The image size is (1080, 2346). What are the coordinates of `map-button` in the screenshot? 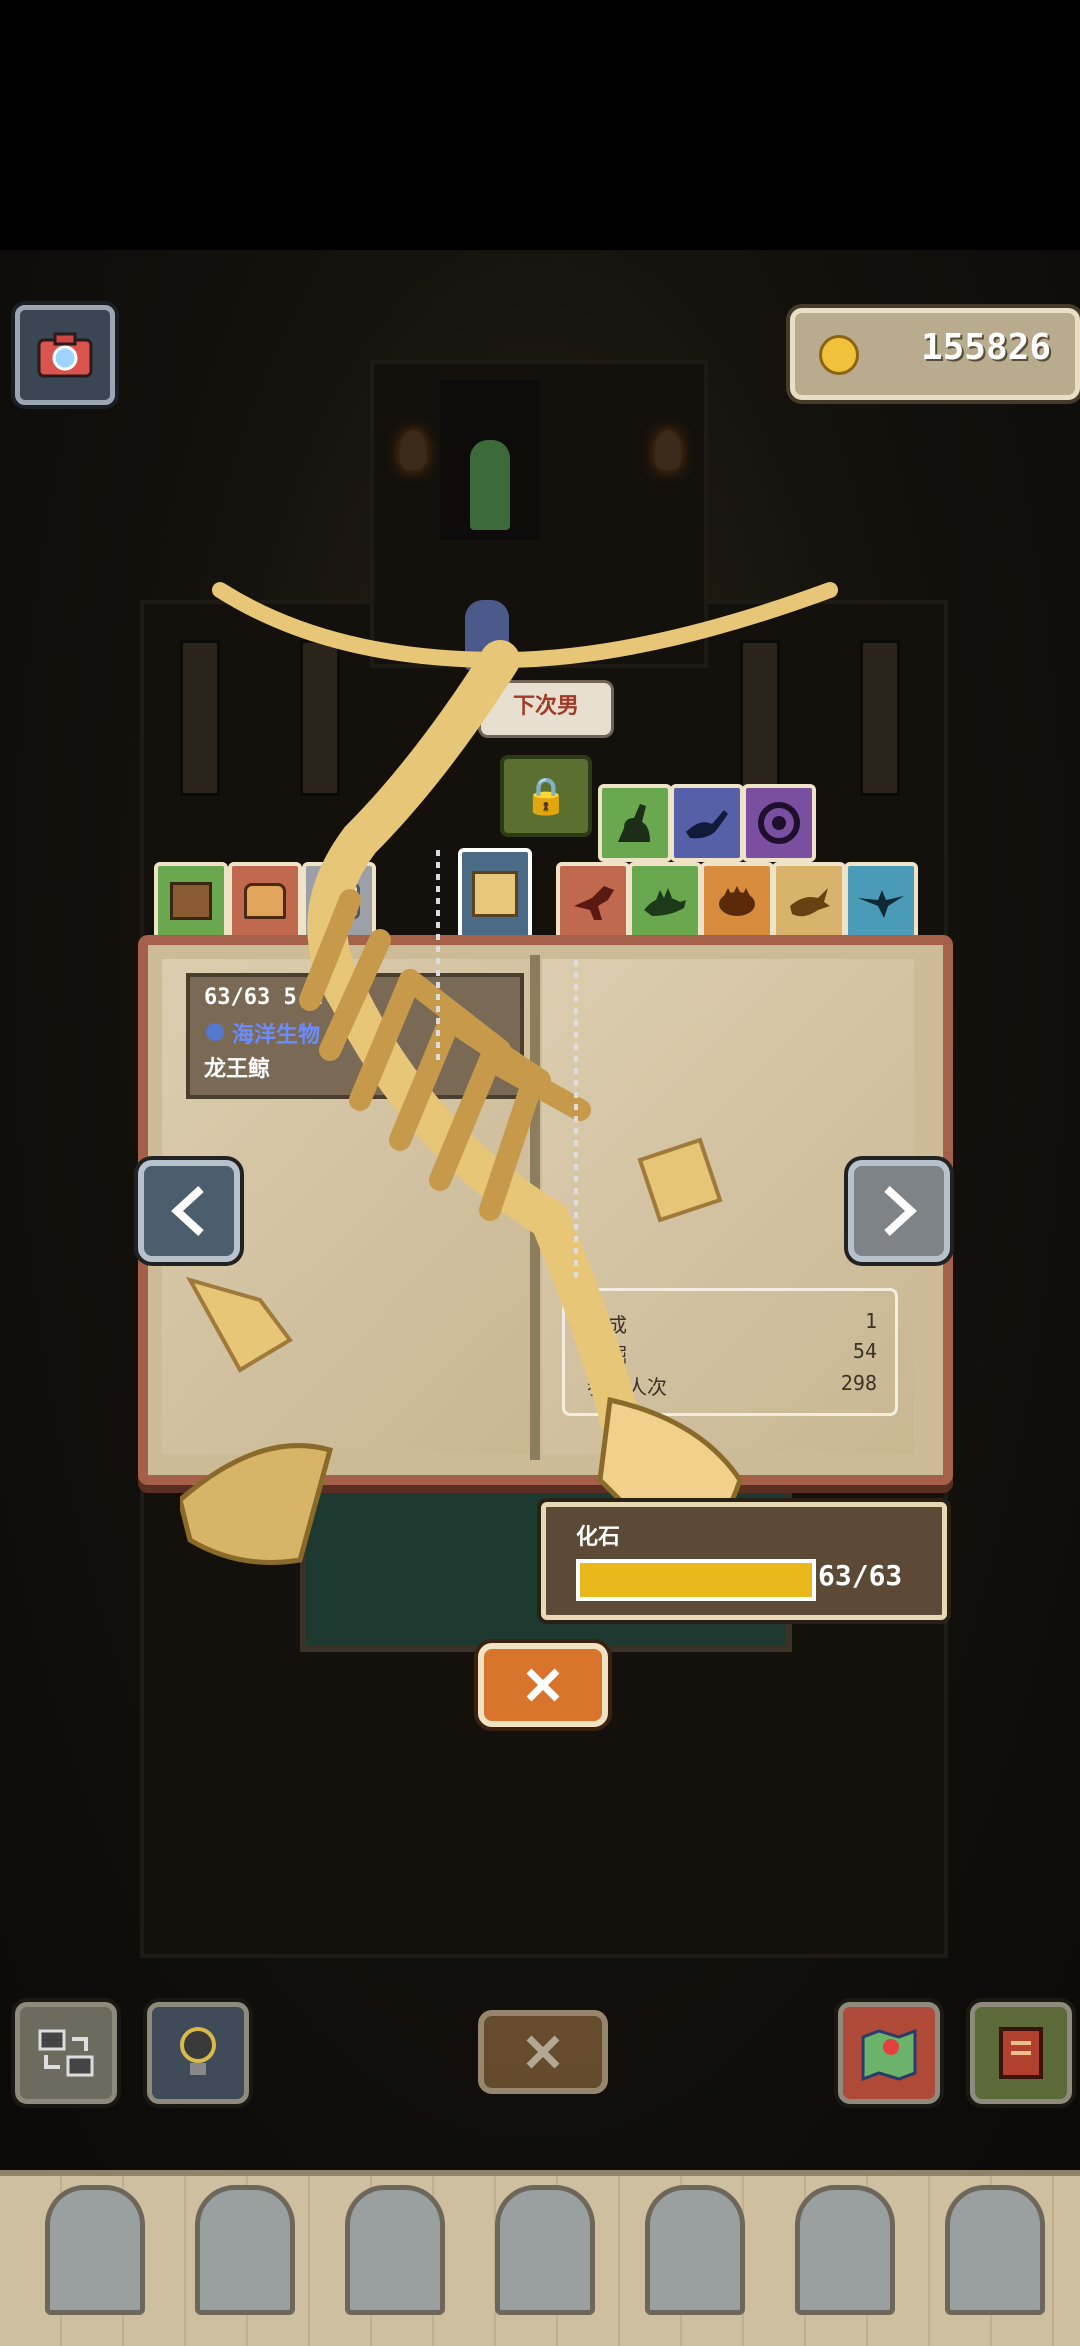 It's located at (889, 2053).